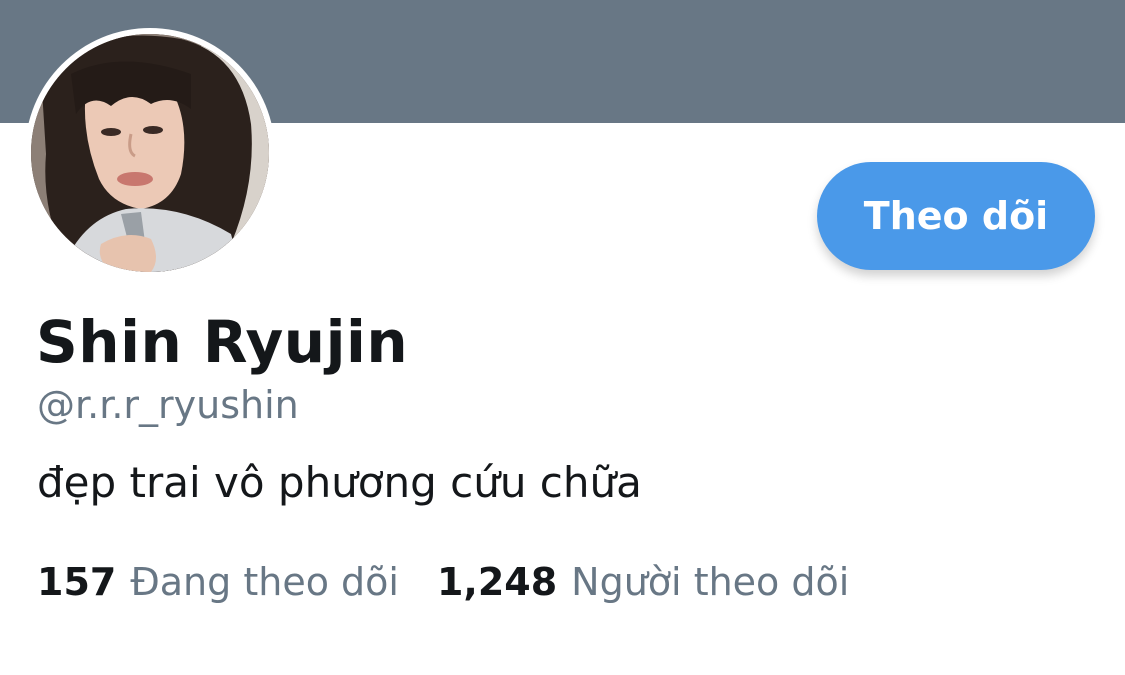 The image size is (1125, 675). I want to click on followers-stat: 1,248 Người theo dõi, so click(643, 582).